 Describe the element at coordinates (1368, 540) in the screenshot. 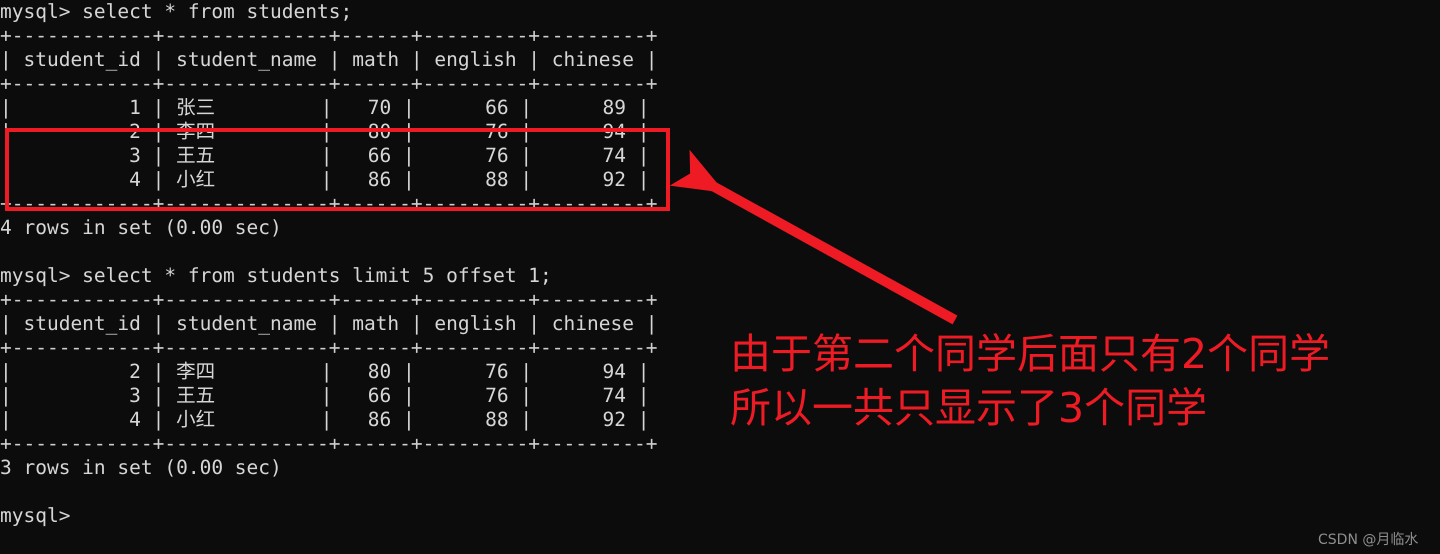

I see `watermark: CSDN @月临水` at that location.